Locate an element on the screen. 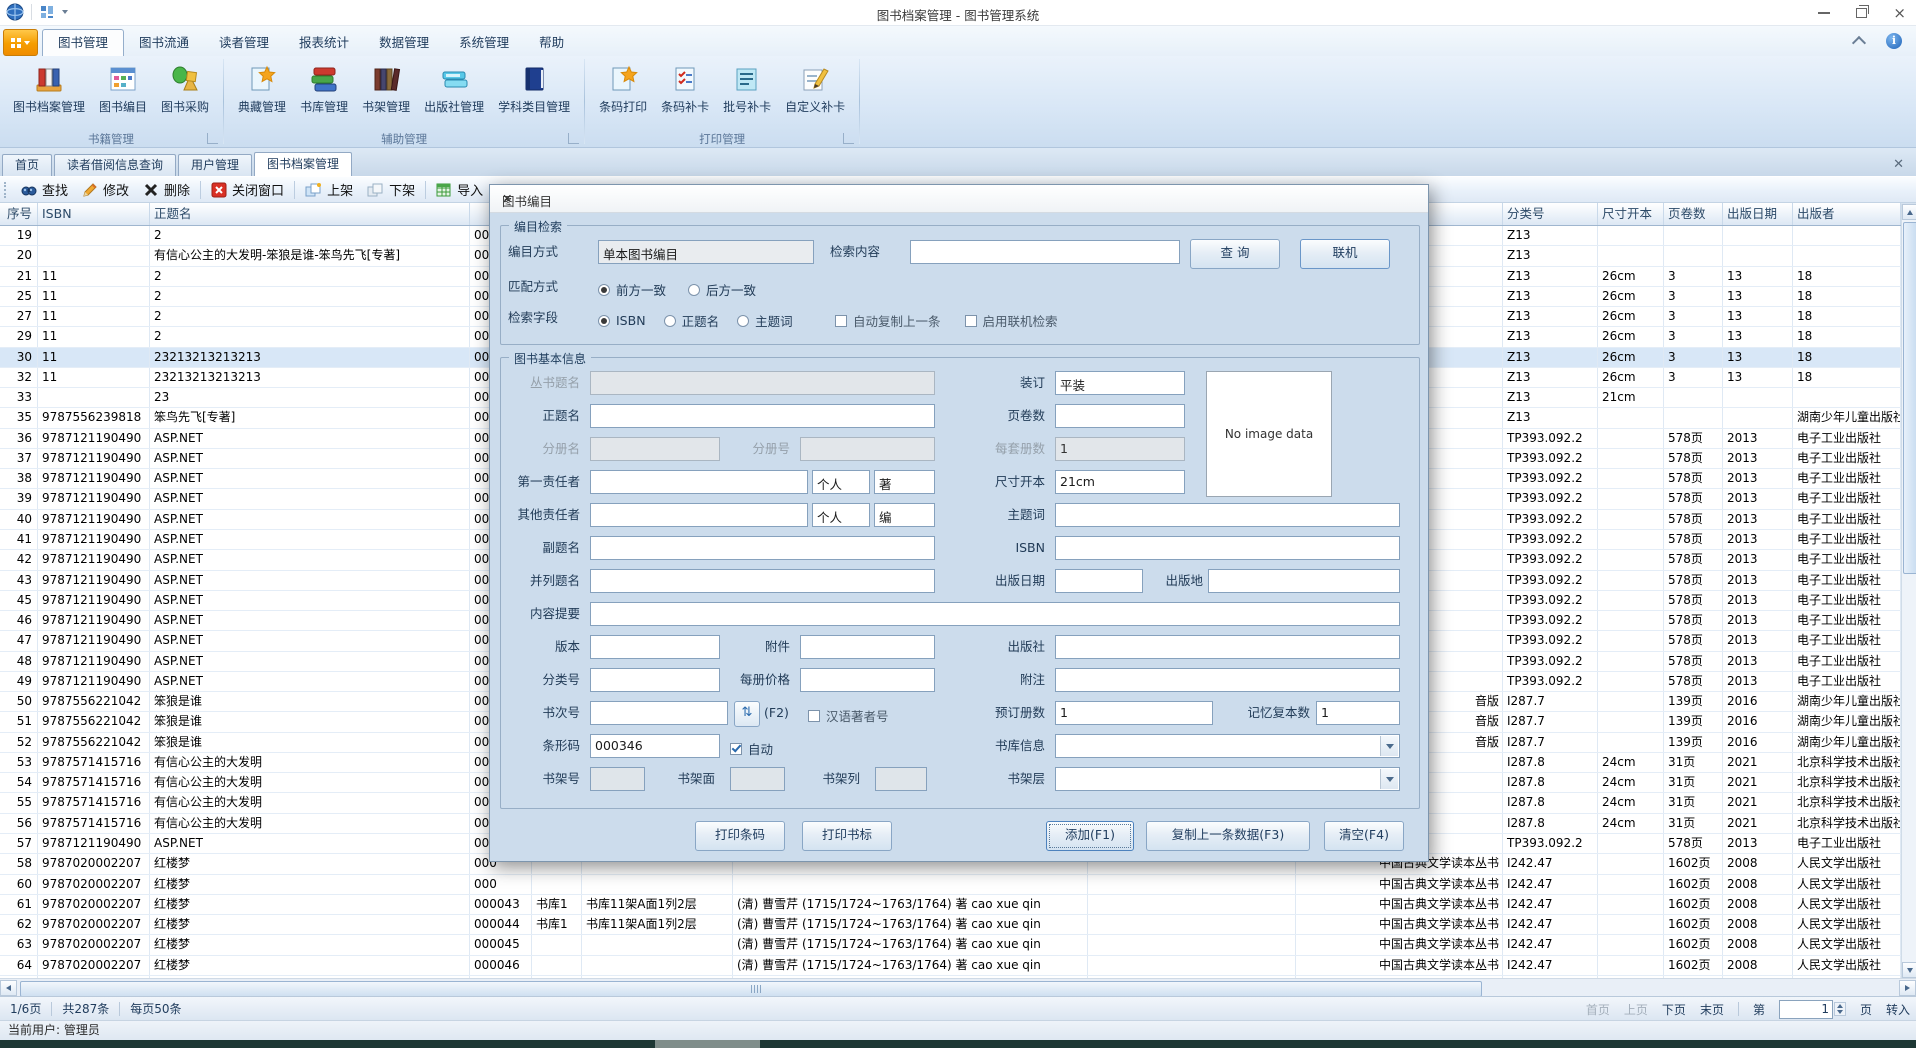  header-cell: 正题名 is located at coordinates (310, 214).